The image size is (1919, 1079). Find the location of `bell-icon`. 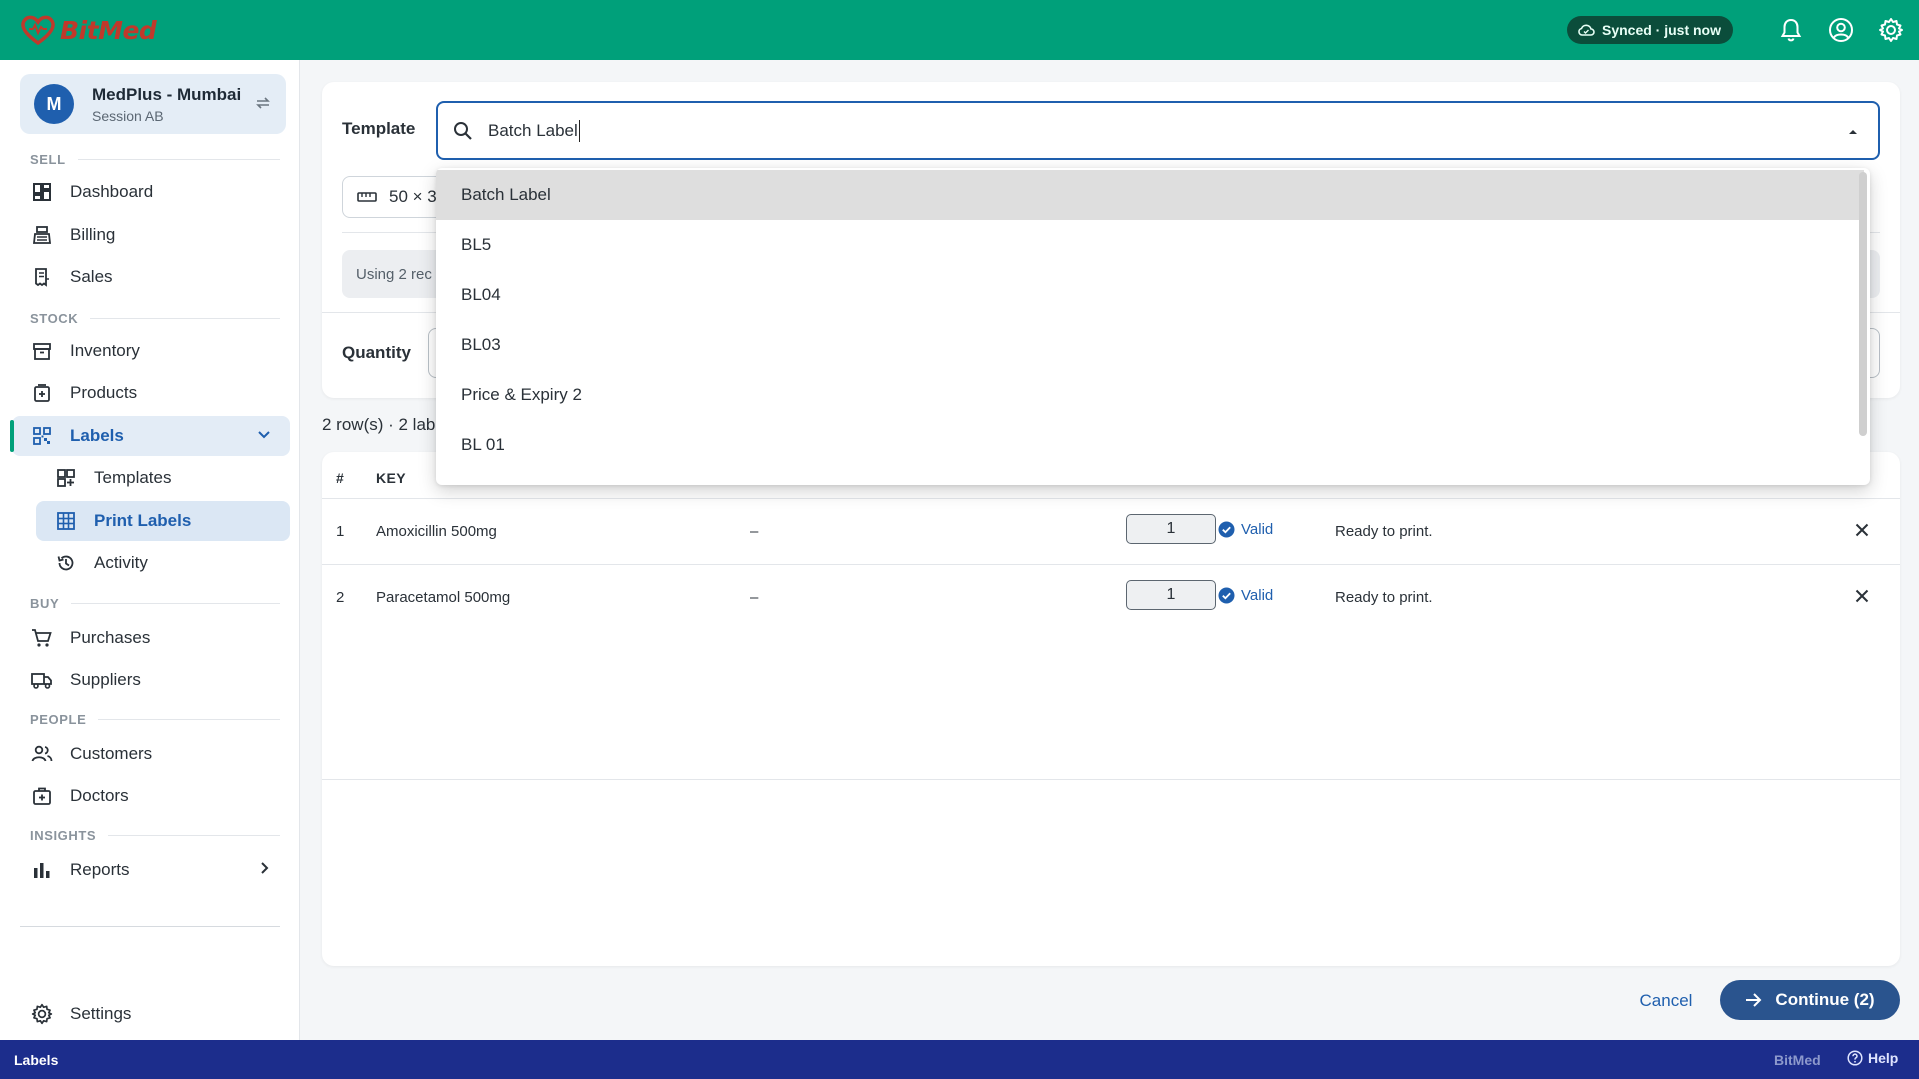

bell-icon is located at coordinates (1791, 30).